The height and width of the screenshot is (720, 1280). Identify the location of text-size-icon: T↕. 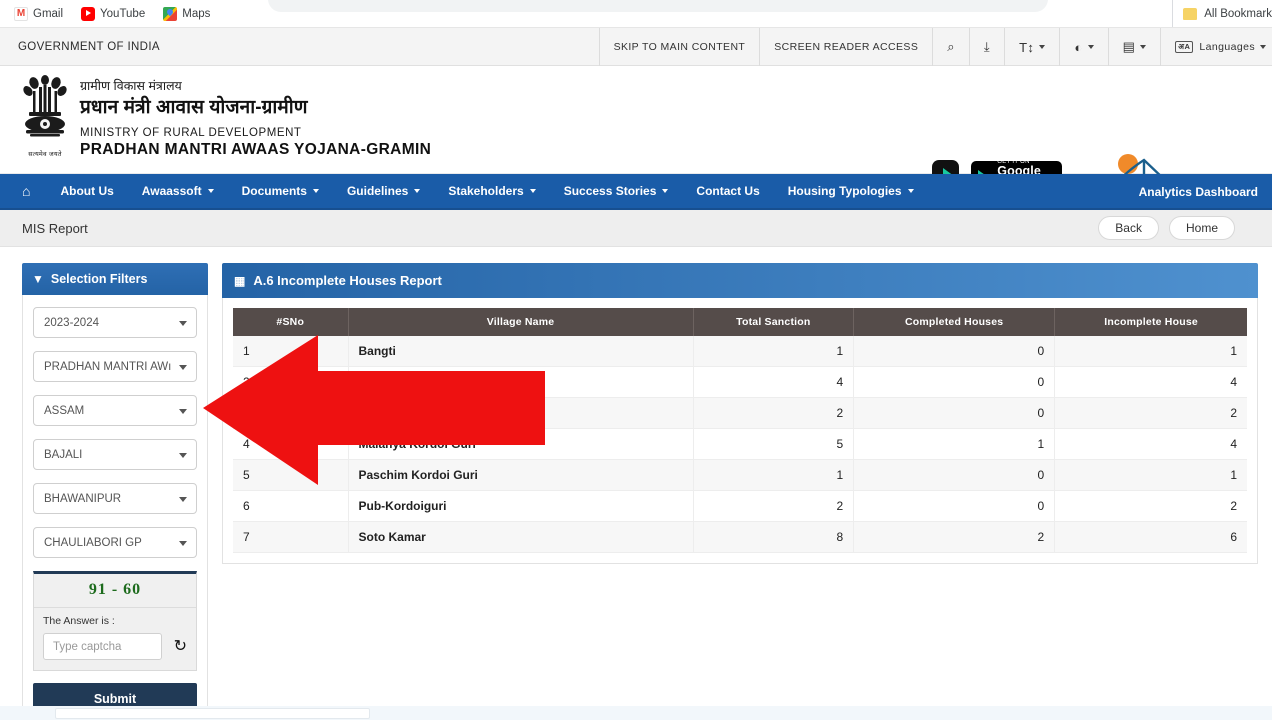
(1031, 47).